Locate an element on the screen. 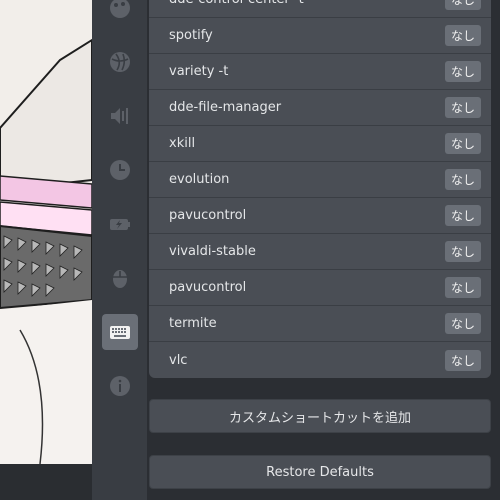 Image resolution: width=500 pixels, height=500 pixels. info-icon is located at coordinates (120, 386).